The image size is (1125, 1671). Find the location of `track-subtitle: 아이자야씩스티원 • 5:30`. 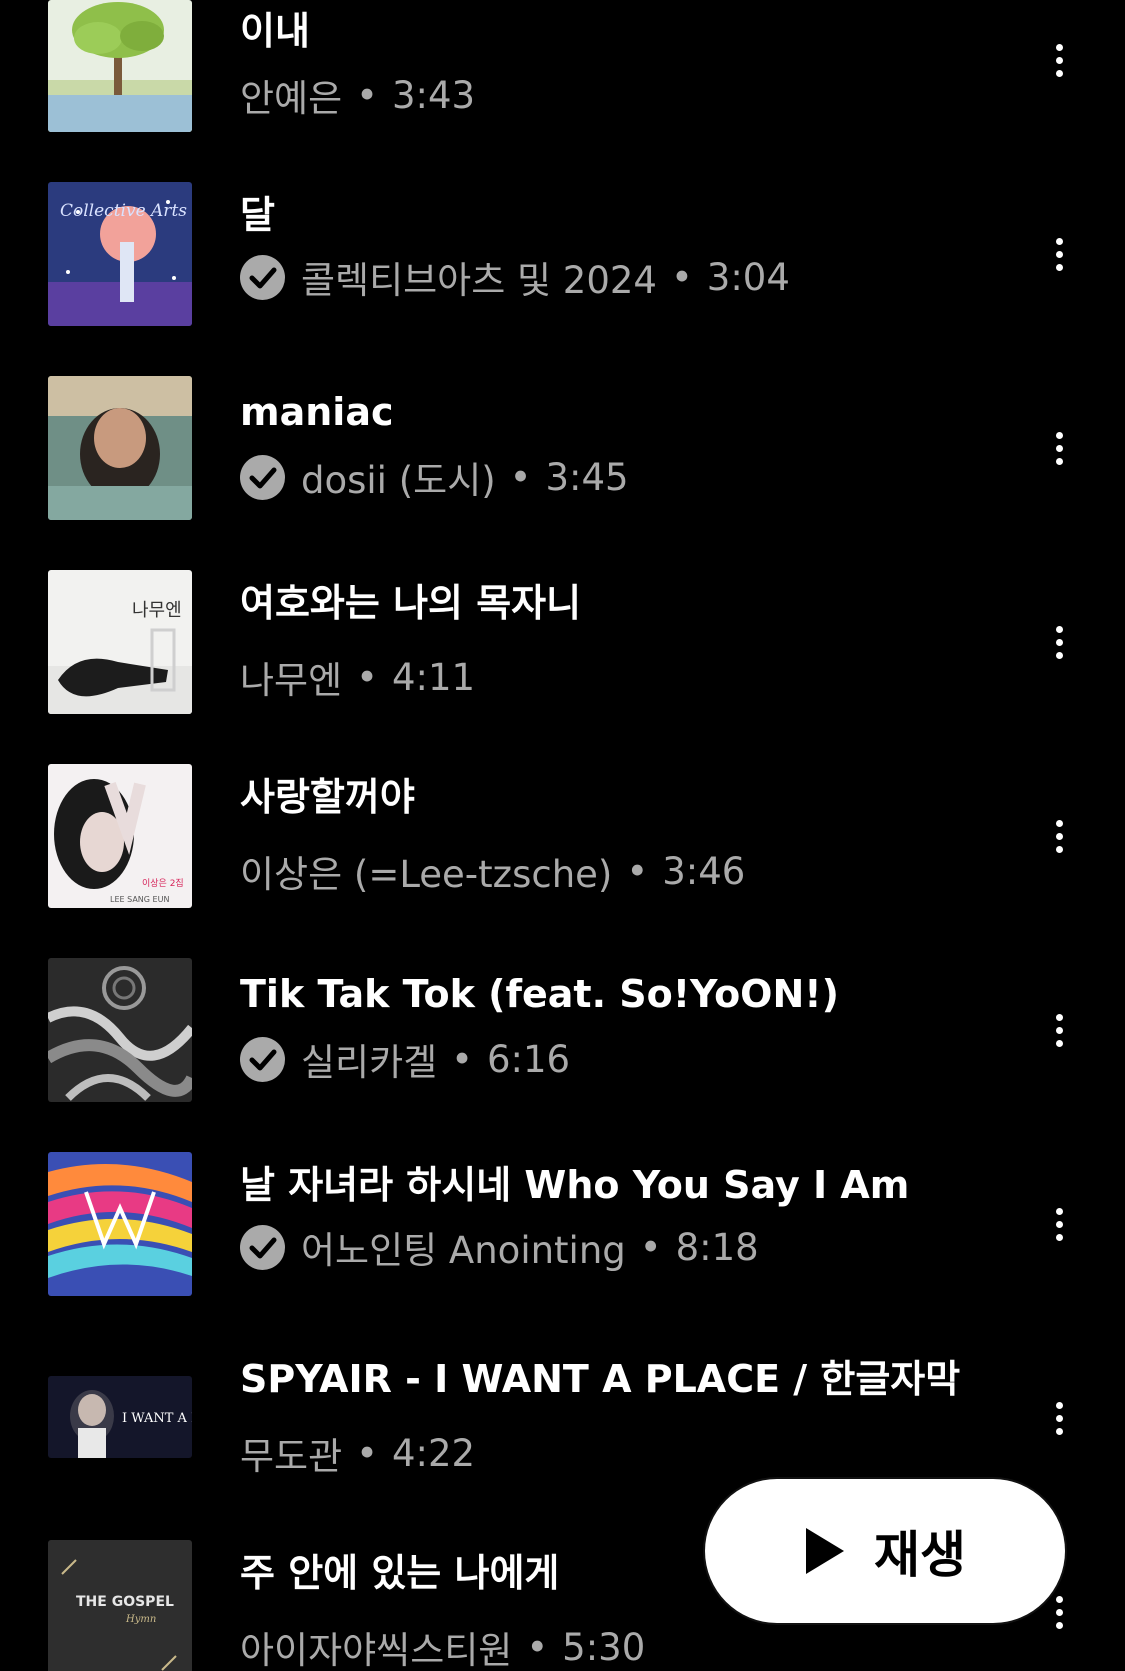

track-subtitle: 아이자야씩스티원 • 5:30 is located at coordinates (442, 1645).